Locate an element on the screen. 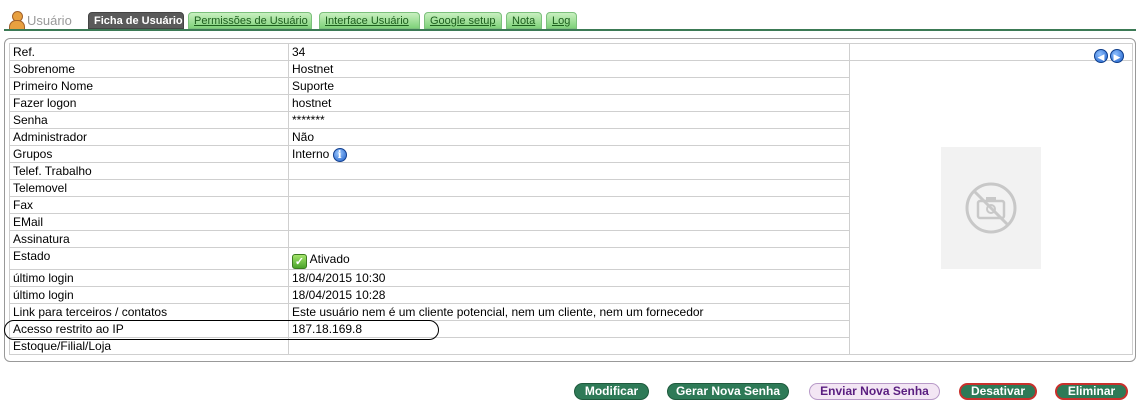 The image size is (1140, 420). tab-ficha-usuario: Ficha de Usuário is located at coordinates (136, 20).